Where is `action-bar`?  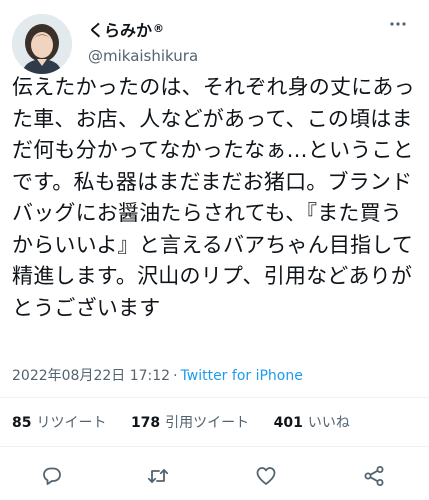 action-bar is located at coordinates (214, 476).